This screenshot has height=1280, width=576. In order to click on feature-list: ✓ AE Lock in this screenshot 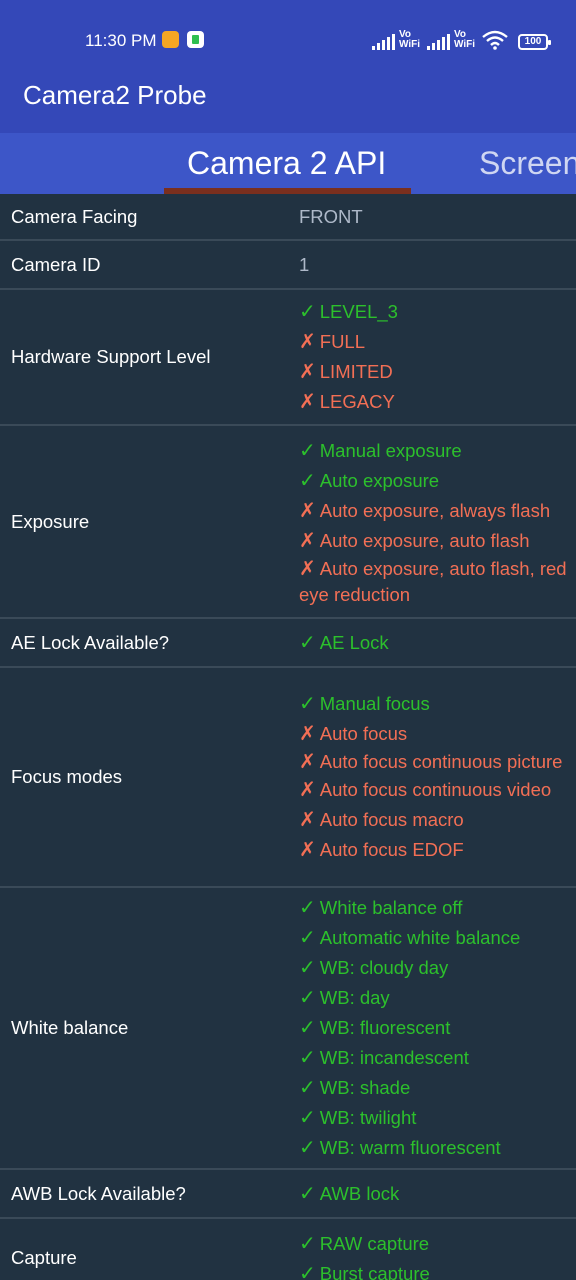, I will do `click(437, 643)`.